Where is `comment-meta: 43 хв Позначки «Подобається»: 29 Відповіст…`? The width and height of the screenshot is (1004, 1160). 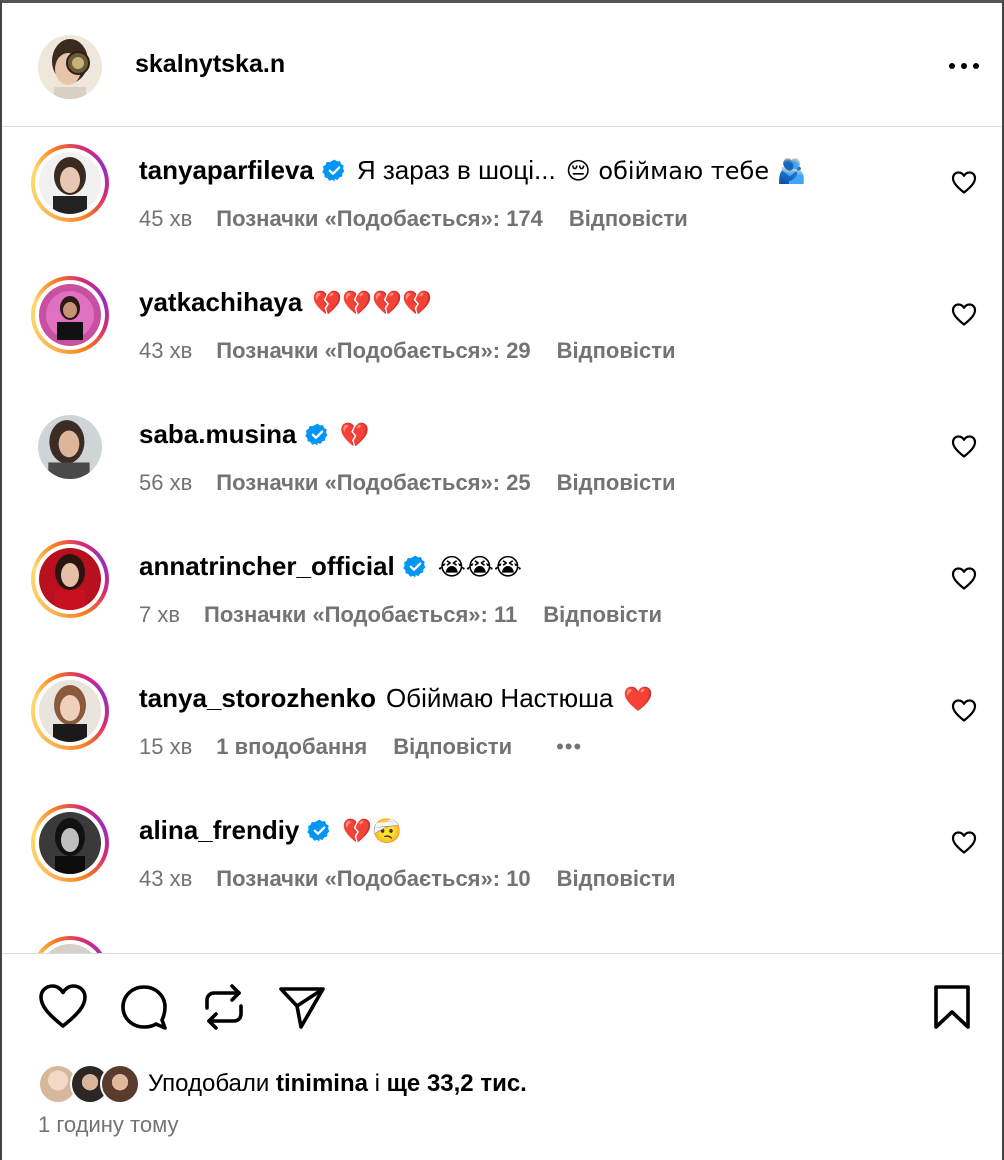 comment-meta: 43 хв Позначки «Подобається»: 29 Відповіст… is located at coordinates (407, 351).